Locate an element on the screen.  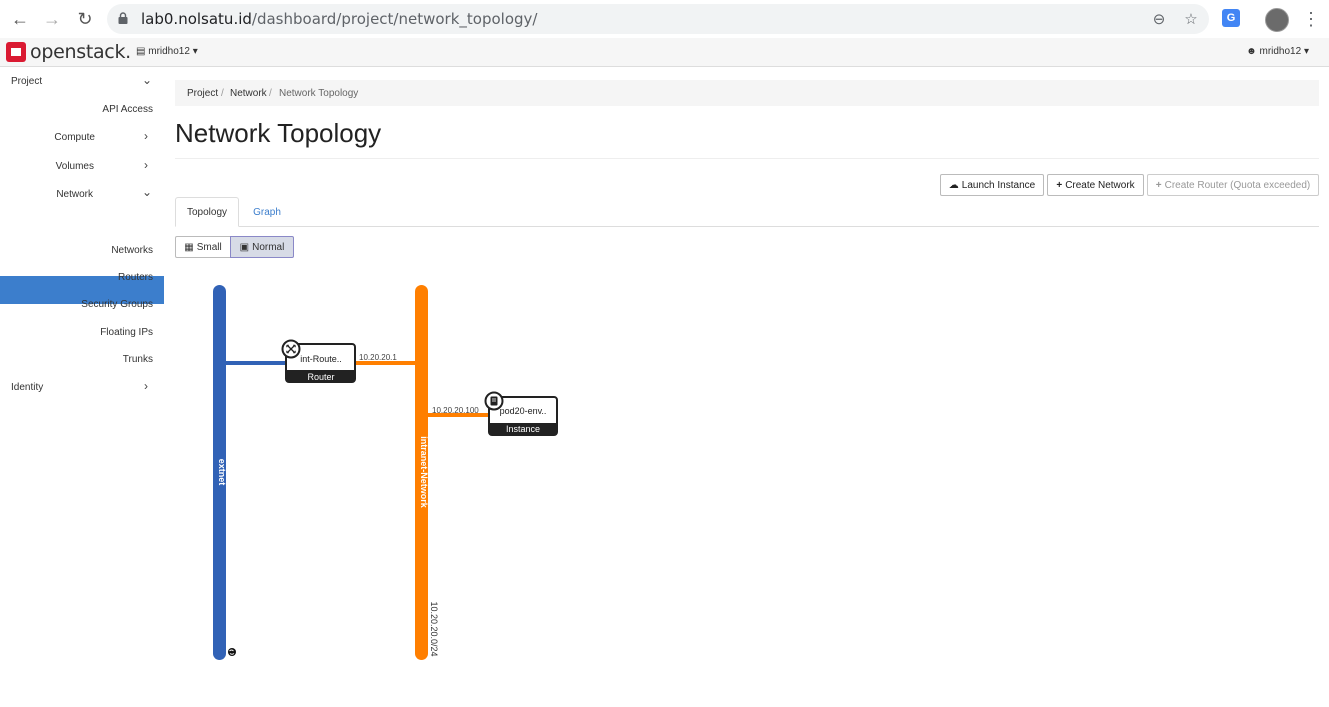
create-router-label: Create Router (Quota exceeded) is located at coordinates (1237, 185).